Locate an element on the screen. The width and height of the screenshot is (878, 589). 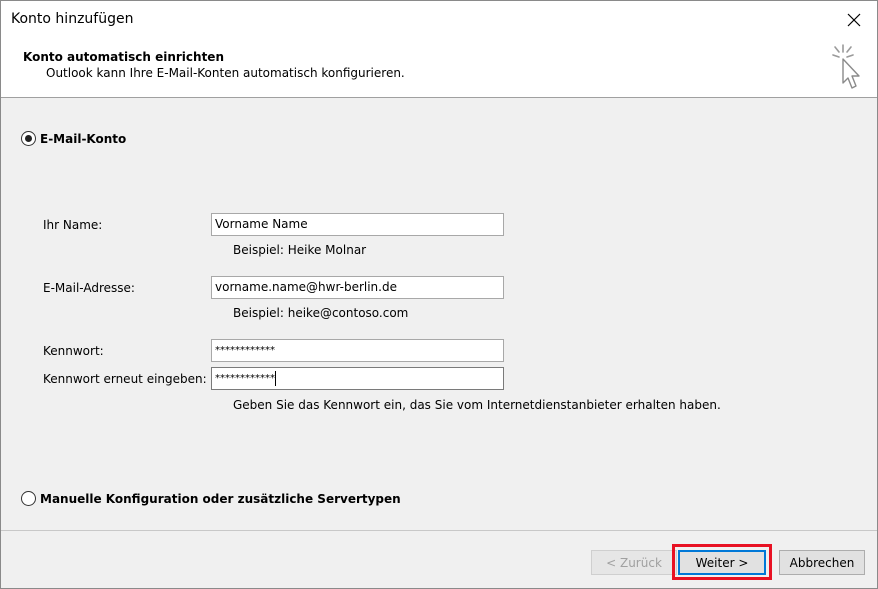
close-button is located at coordinates (854, 20).